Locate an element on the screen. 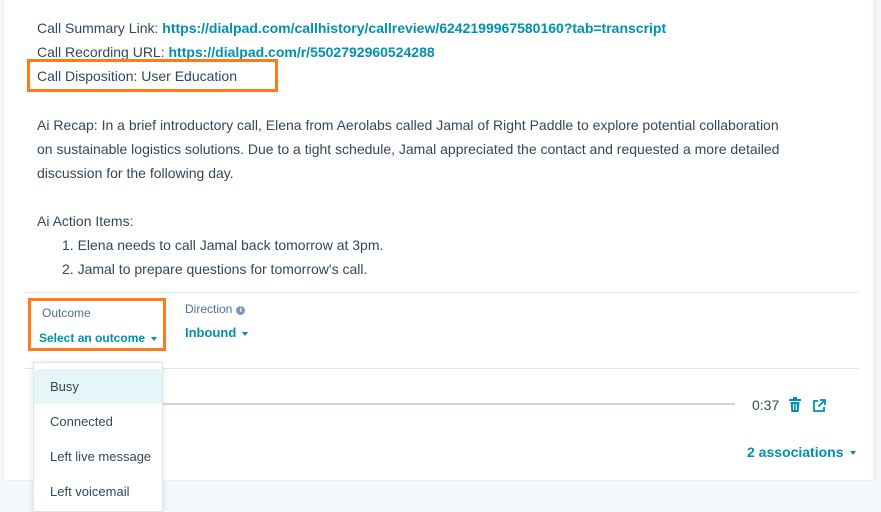  section-divider is located at coordinates (442, 292).